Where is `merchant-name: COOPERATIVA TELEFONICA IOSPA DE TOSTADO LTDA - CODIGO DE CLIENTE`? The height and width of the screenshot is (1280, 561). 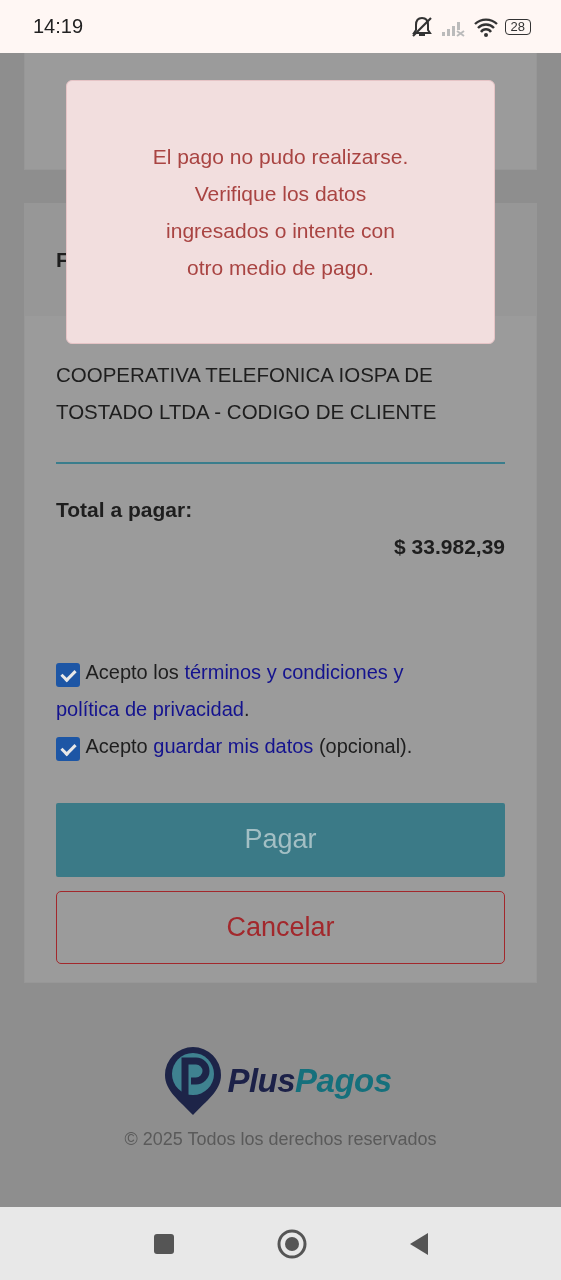
merchant-name: COOPERATIVA TELEFONICA IOSPA DE TOSTADO LTDA - CODIGO DE CLIENTE is located at coordinates (247, 393).